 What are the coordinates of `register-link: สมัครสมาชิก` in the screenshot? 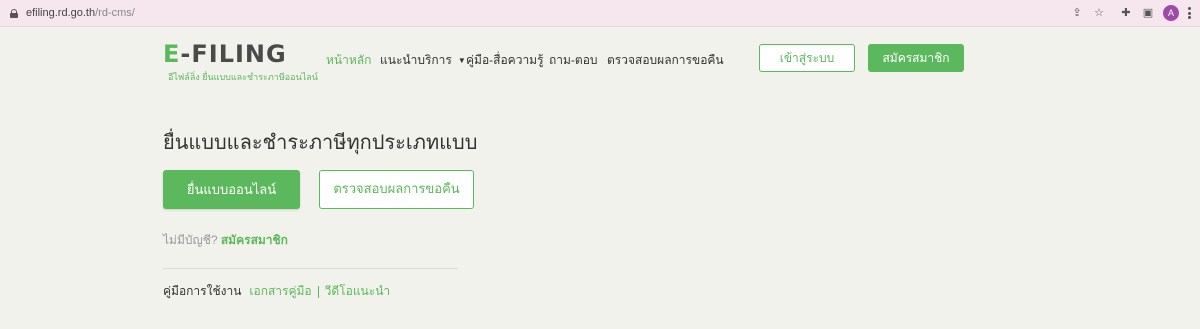 It's located at (254, 240).